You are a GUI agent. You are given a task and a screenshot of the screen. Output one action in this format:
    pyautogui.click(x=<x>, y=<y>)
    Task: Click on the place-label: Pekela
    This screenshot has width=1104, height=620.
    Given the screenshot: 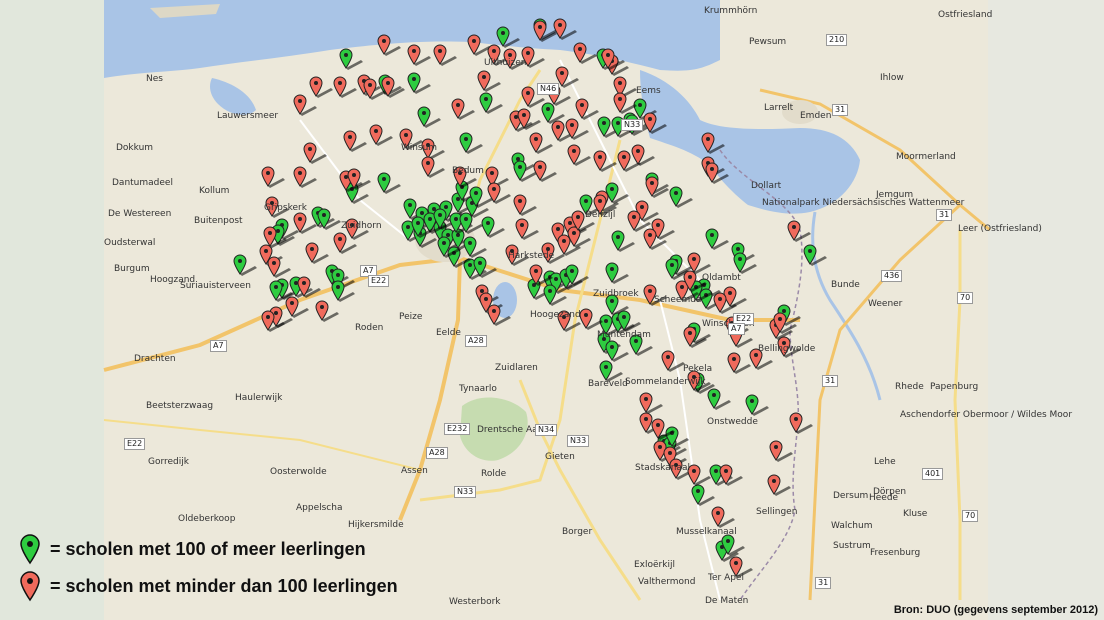 What is the action you would take?
    pyautogui.click(x=698, y=369)
    